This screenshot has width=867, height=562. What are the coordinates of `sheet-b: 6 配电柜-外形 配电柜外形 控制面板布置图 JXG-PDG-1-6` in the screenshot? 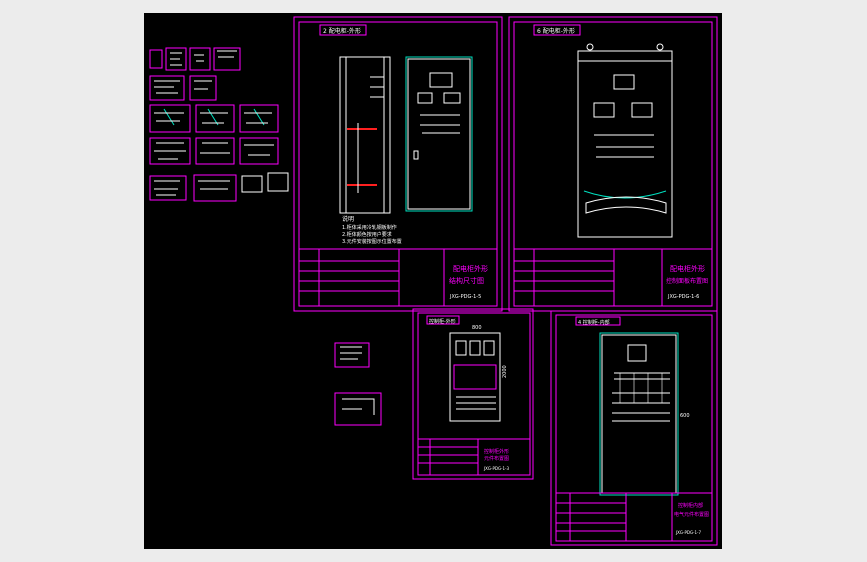 It's located at (613, 164).